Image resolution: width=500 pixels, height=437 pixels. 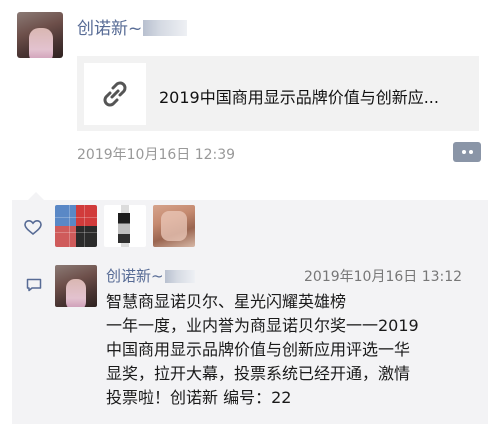 What do you see at coordinates (132, 26) in the screenshot?
I see `author-name: 创诺新~` at bounding box center [132, 26].